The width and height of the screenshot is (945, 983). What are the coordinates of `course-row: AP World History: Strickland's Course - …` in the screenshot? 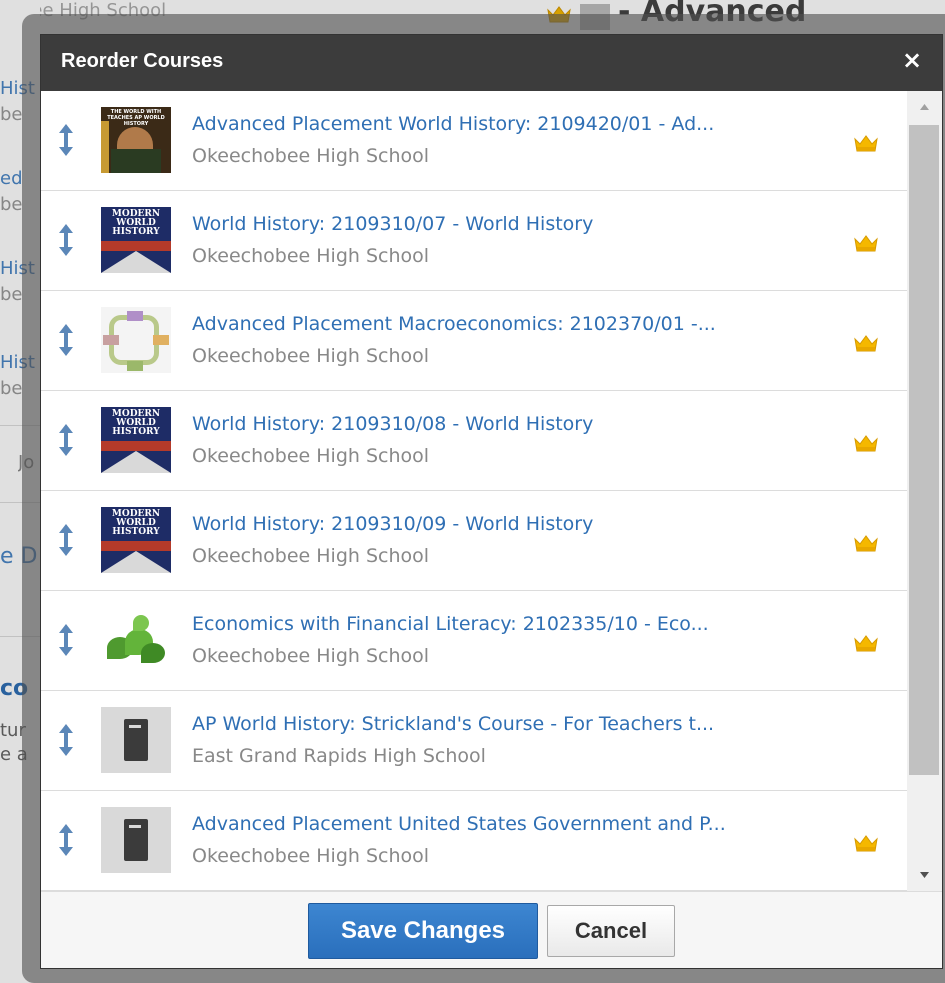 It's located at (474, 741).